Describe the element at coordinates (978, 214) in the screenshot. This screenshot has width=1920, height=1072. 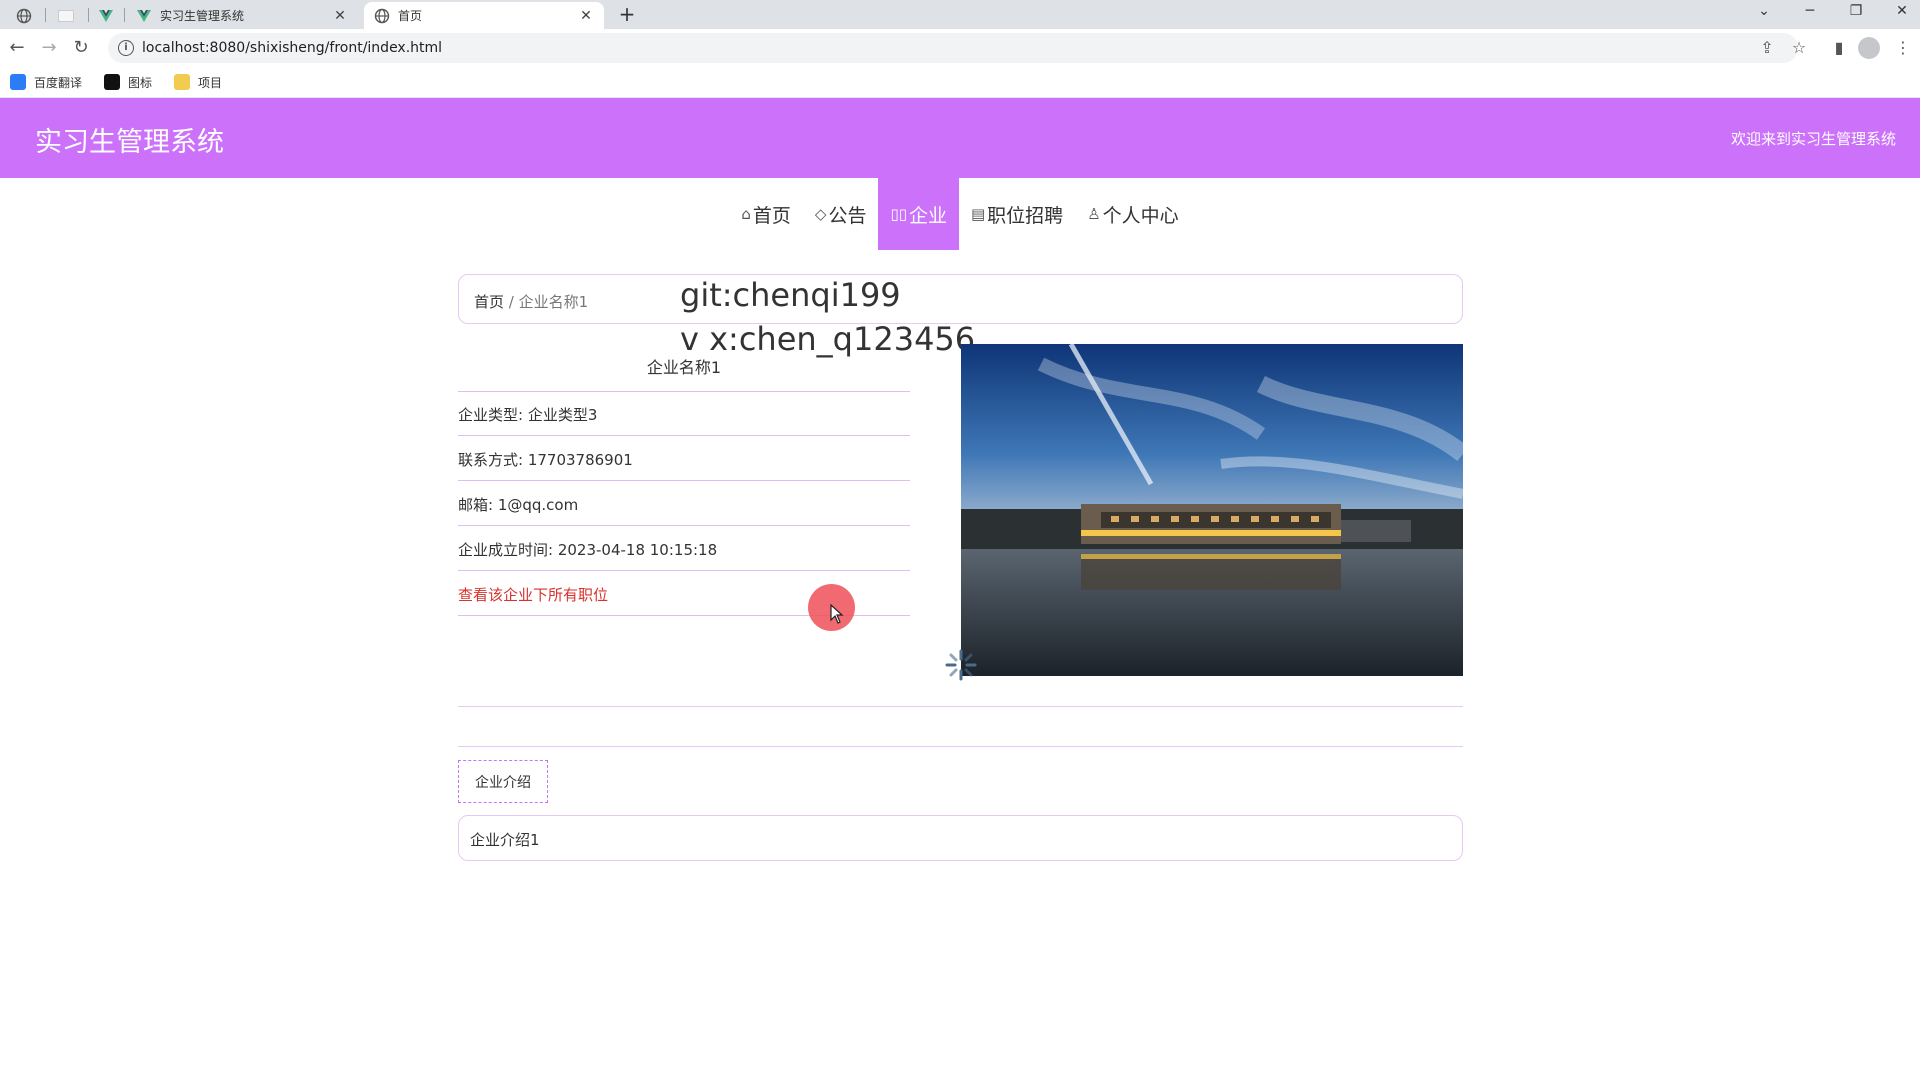
I see `calendar-icon: ▤` at that location.